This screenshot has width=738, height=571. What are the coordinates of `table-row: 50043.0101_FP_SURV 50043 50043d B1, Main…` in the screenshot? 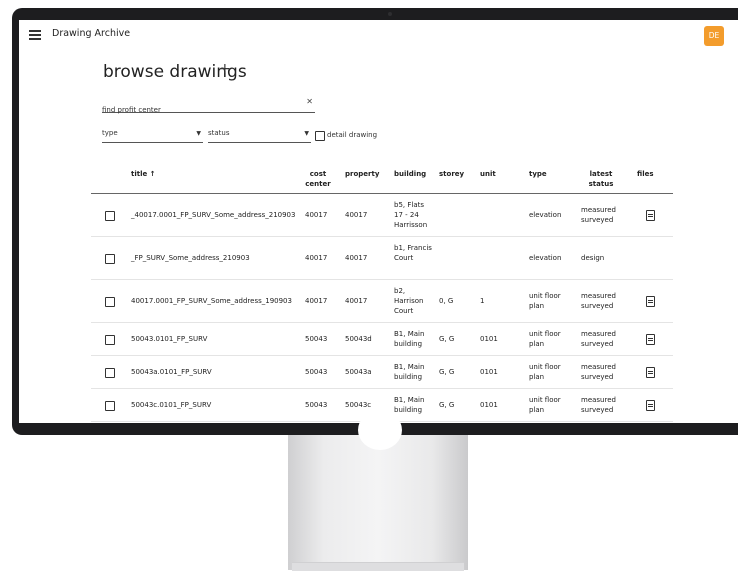 It's located at (382, 339).